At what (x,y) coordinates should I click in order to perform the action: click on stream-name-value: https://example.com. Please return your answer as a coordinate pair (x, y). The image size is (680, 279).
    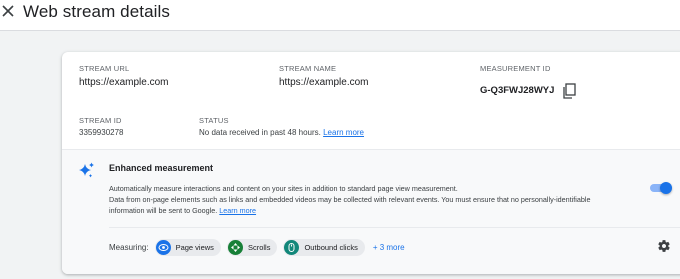
    Looking at the image, I should click on (324, 82).